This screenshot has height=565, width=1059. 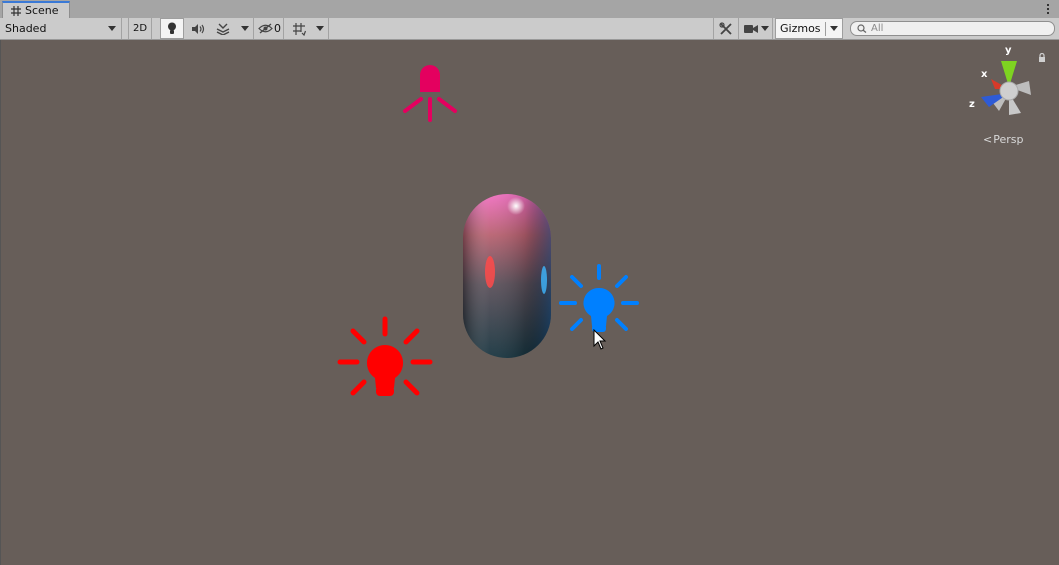 I want to click on gizmos-dropdown: Gizmos, so click(x=809, y=28).